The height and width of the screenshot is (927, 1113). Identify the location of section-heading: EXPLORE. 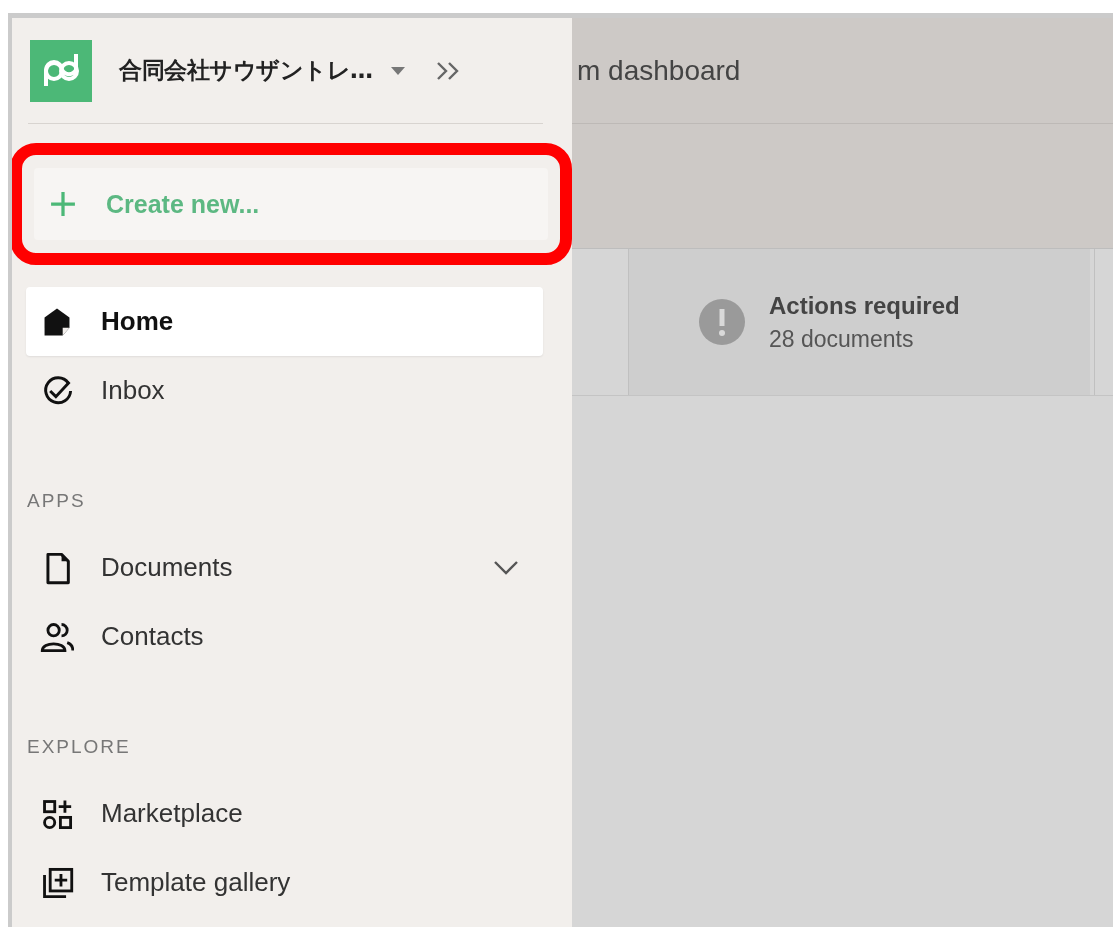
(79, 747).